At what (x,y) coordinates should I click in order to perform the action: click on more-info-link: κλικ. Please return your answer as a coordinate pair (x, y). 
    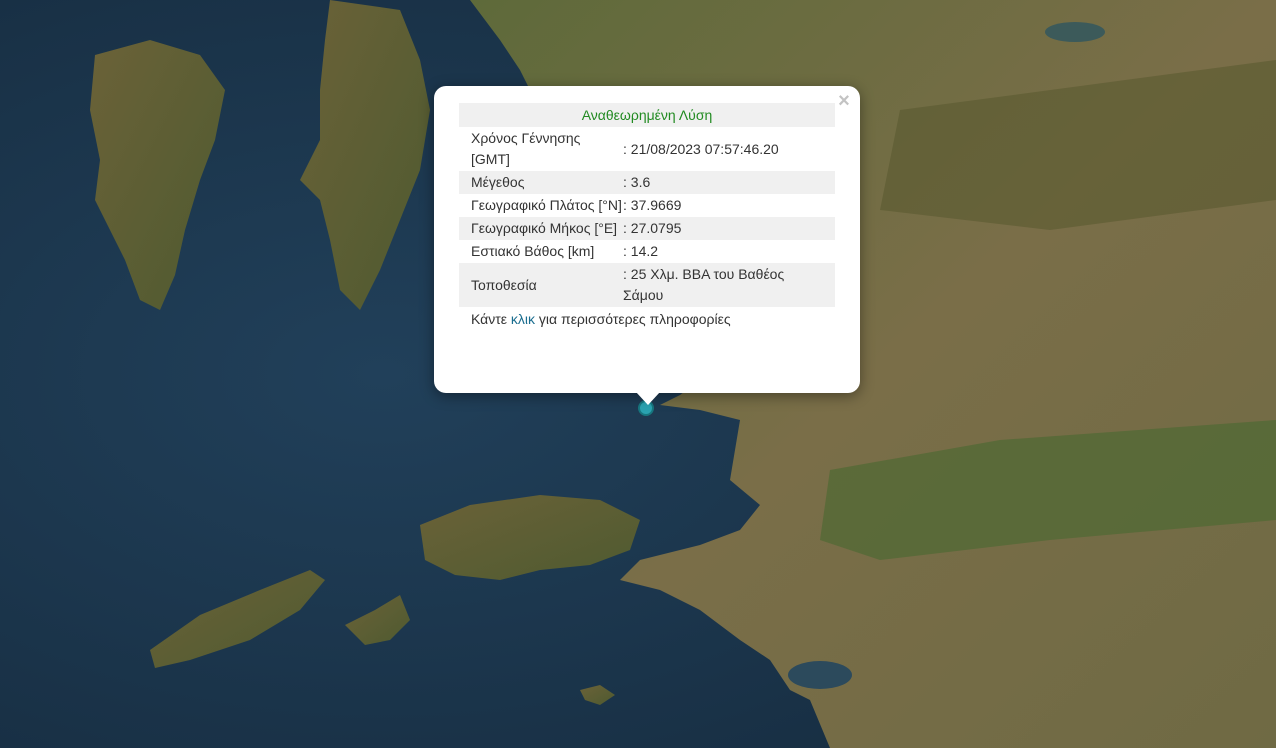
    Looking at the image, I should click on (523, 319).